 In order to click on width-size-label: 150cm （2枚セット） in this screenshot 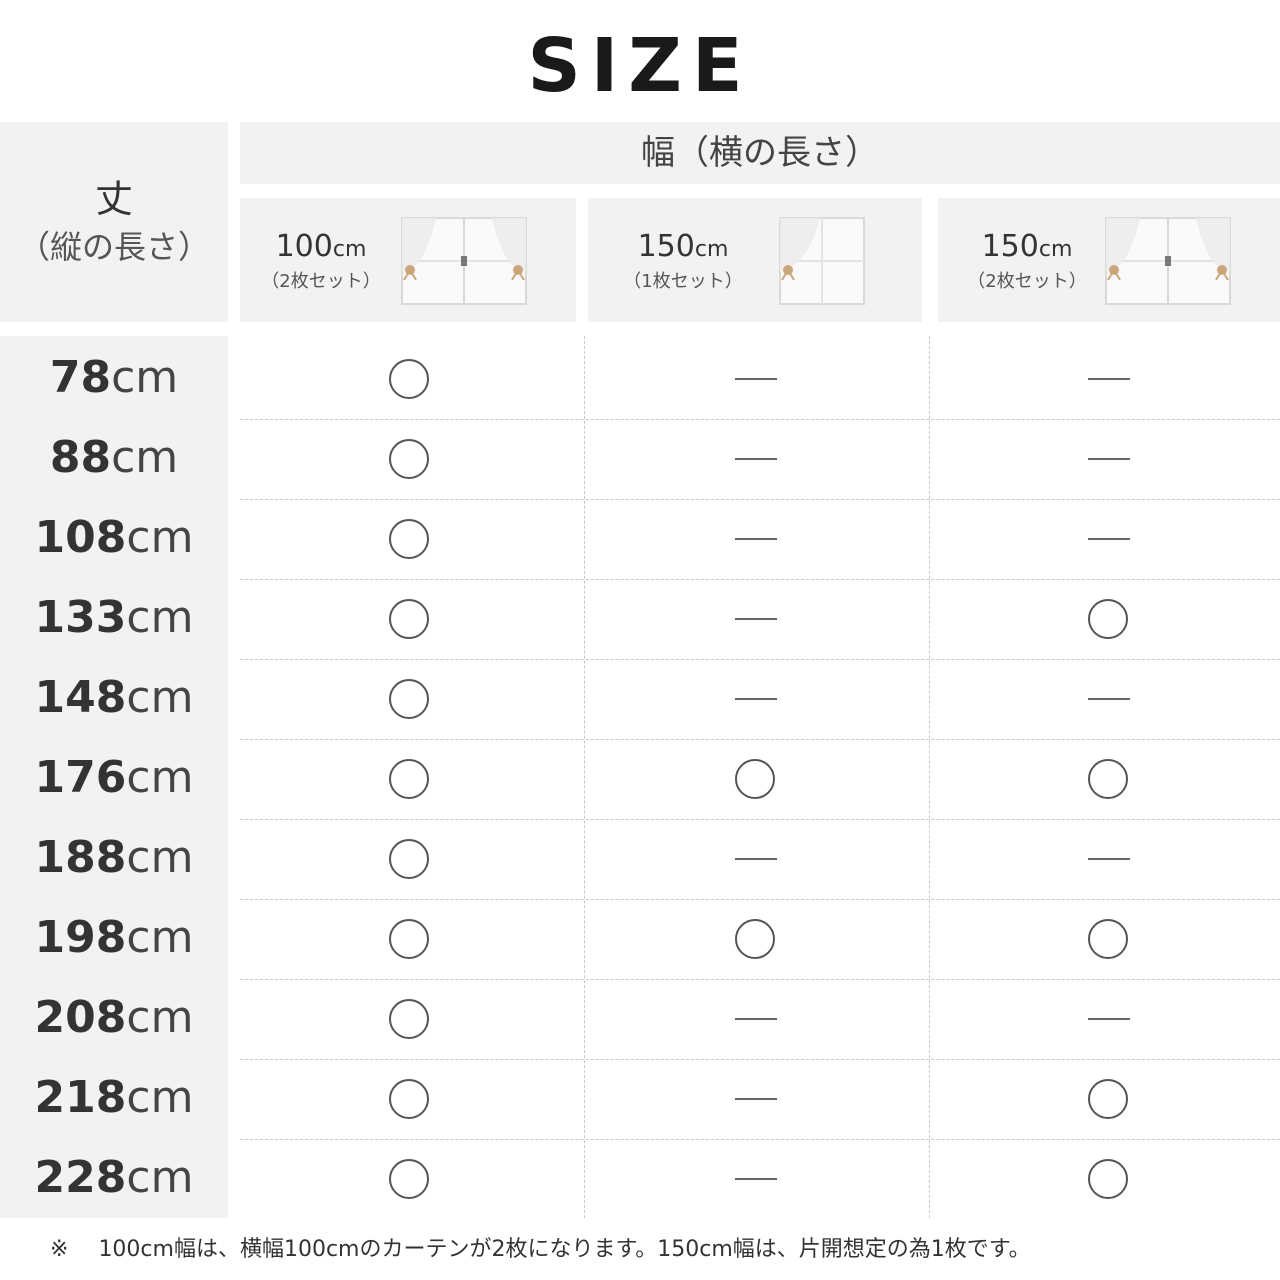, I will do `click(1027, 261)`.